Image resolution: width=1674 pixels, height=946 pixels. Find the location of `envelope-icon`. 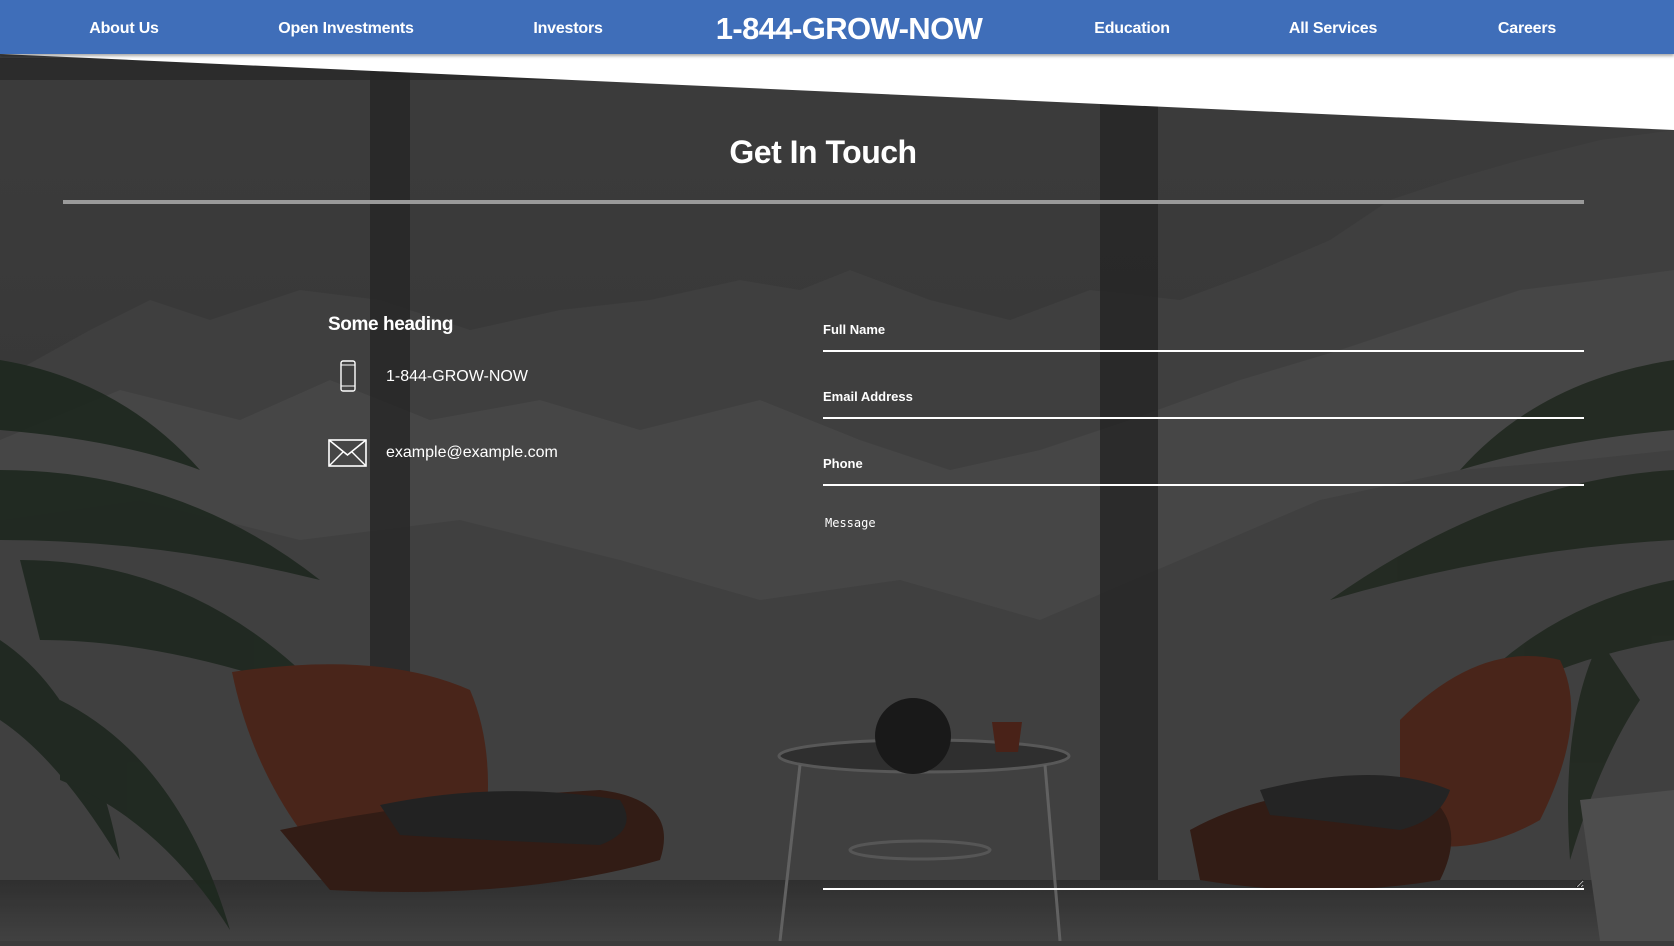

envelope-icon is located at coordinates (348, 455).